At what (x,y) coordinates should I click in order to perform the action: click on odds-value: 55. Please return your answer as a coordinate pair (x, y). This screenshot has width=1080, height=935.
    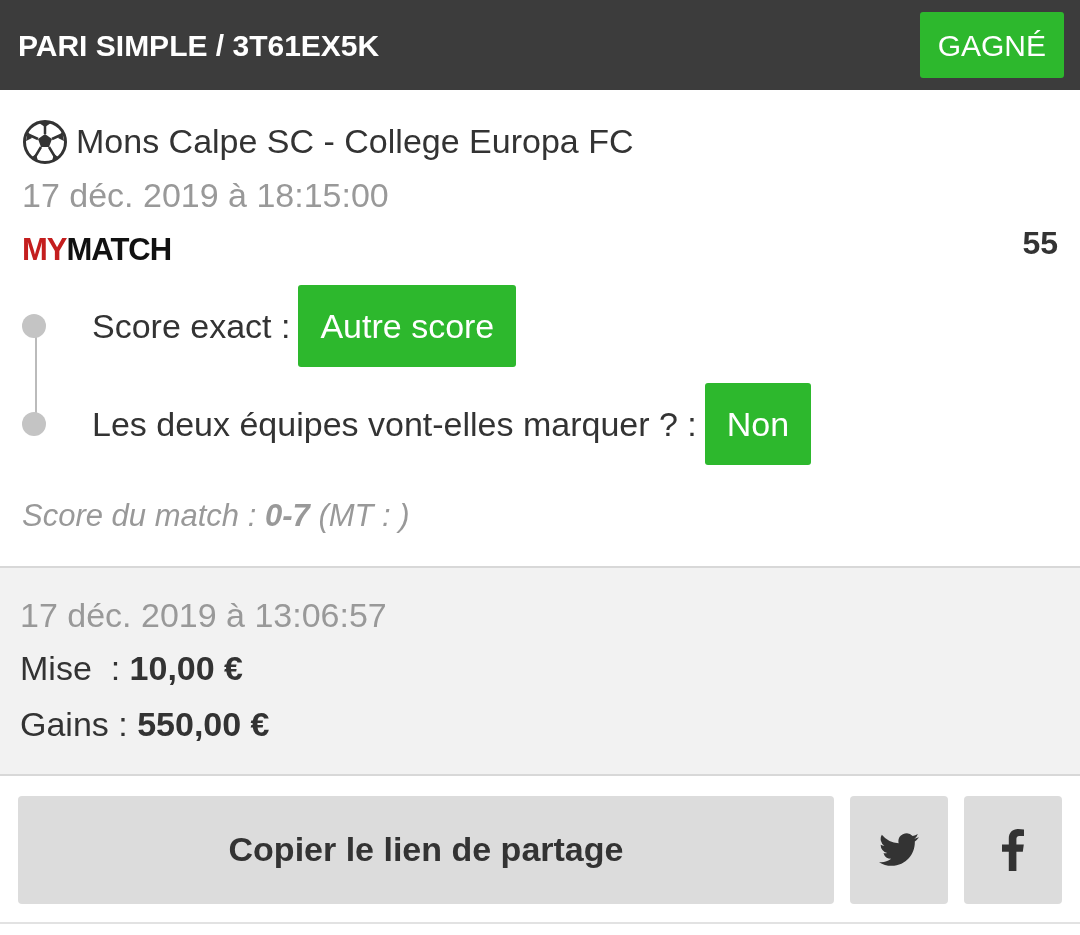
    Looking at the image, I should click on (1040, 243).